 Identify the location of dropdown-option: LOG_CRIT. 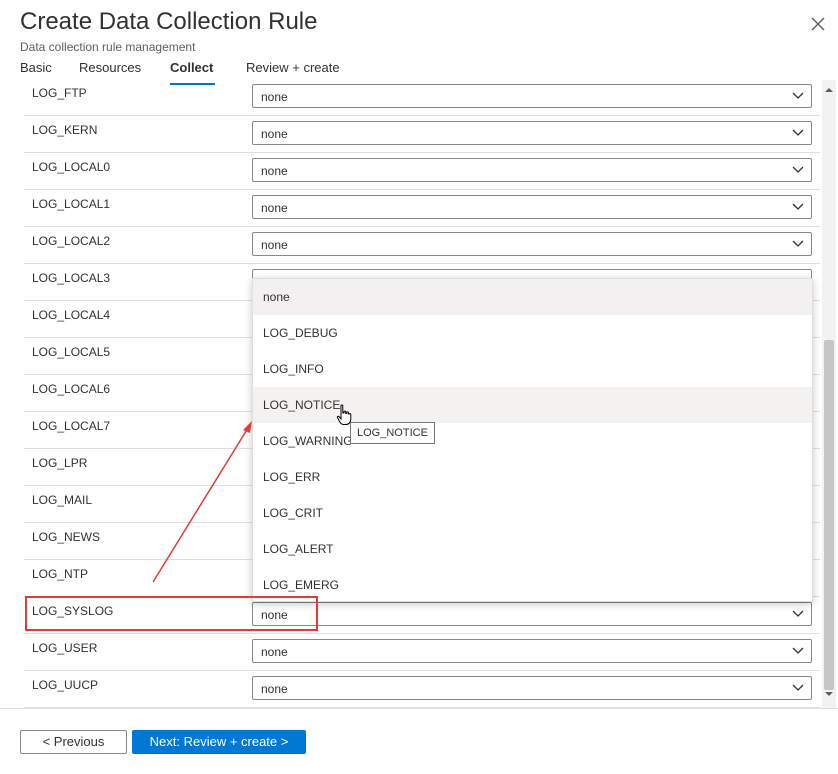
(532, 513).